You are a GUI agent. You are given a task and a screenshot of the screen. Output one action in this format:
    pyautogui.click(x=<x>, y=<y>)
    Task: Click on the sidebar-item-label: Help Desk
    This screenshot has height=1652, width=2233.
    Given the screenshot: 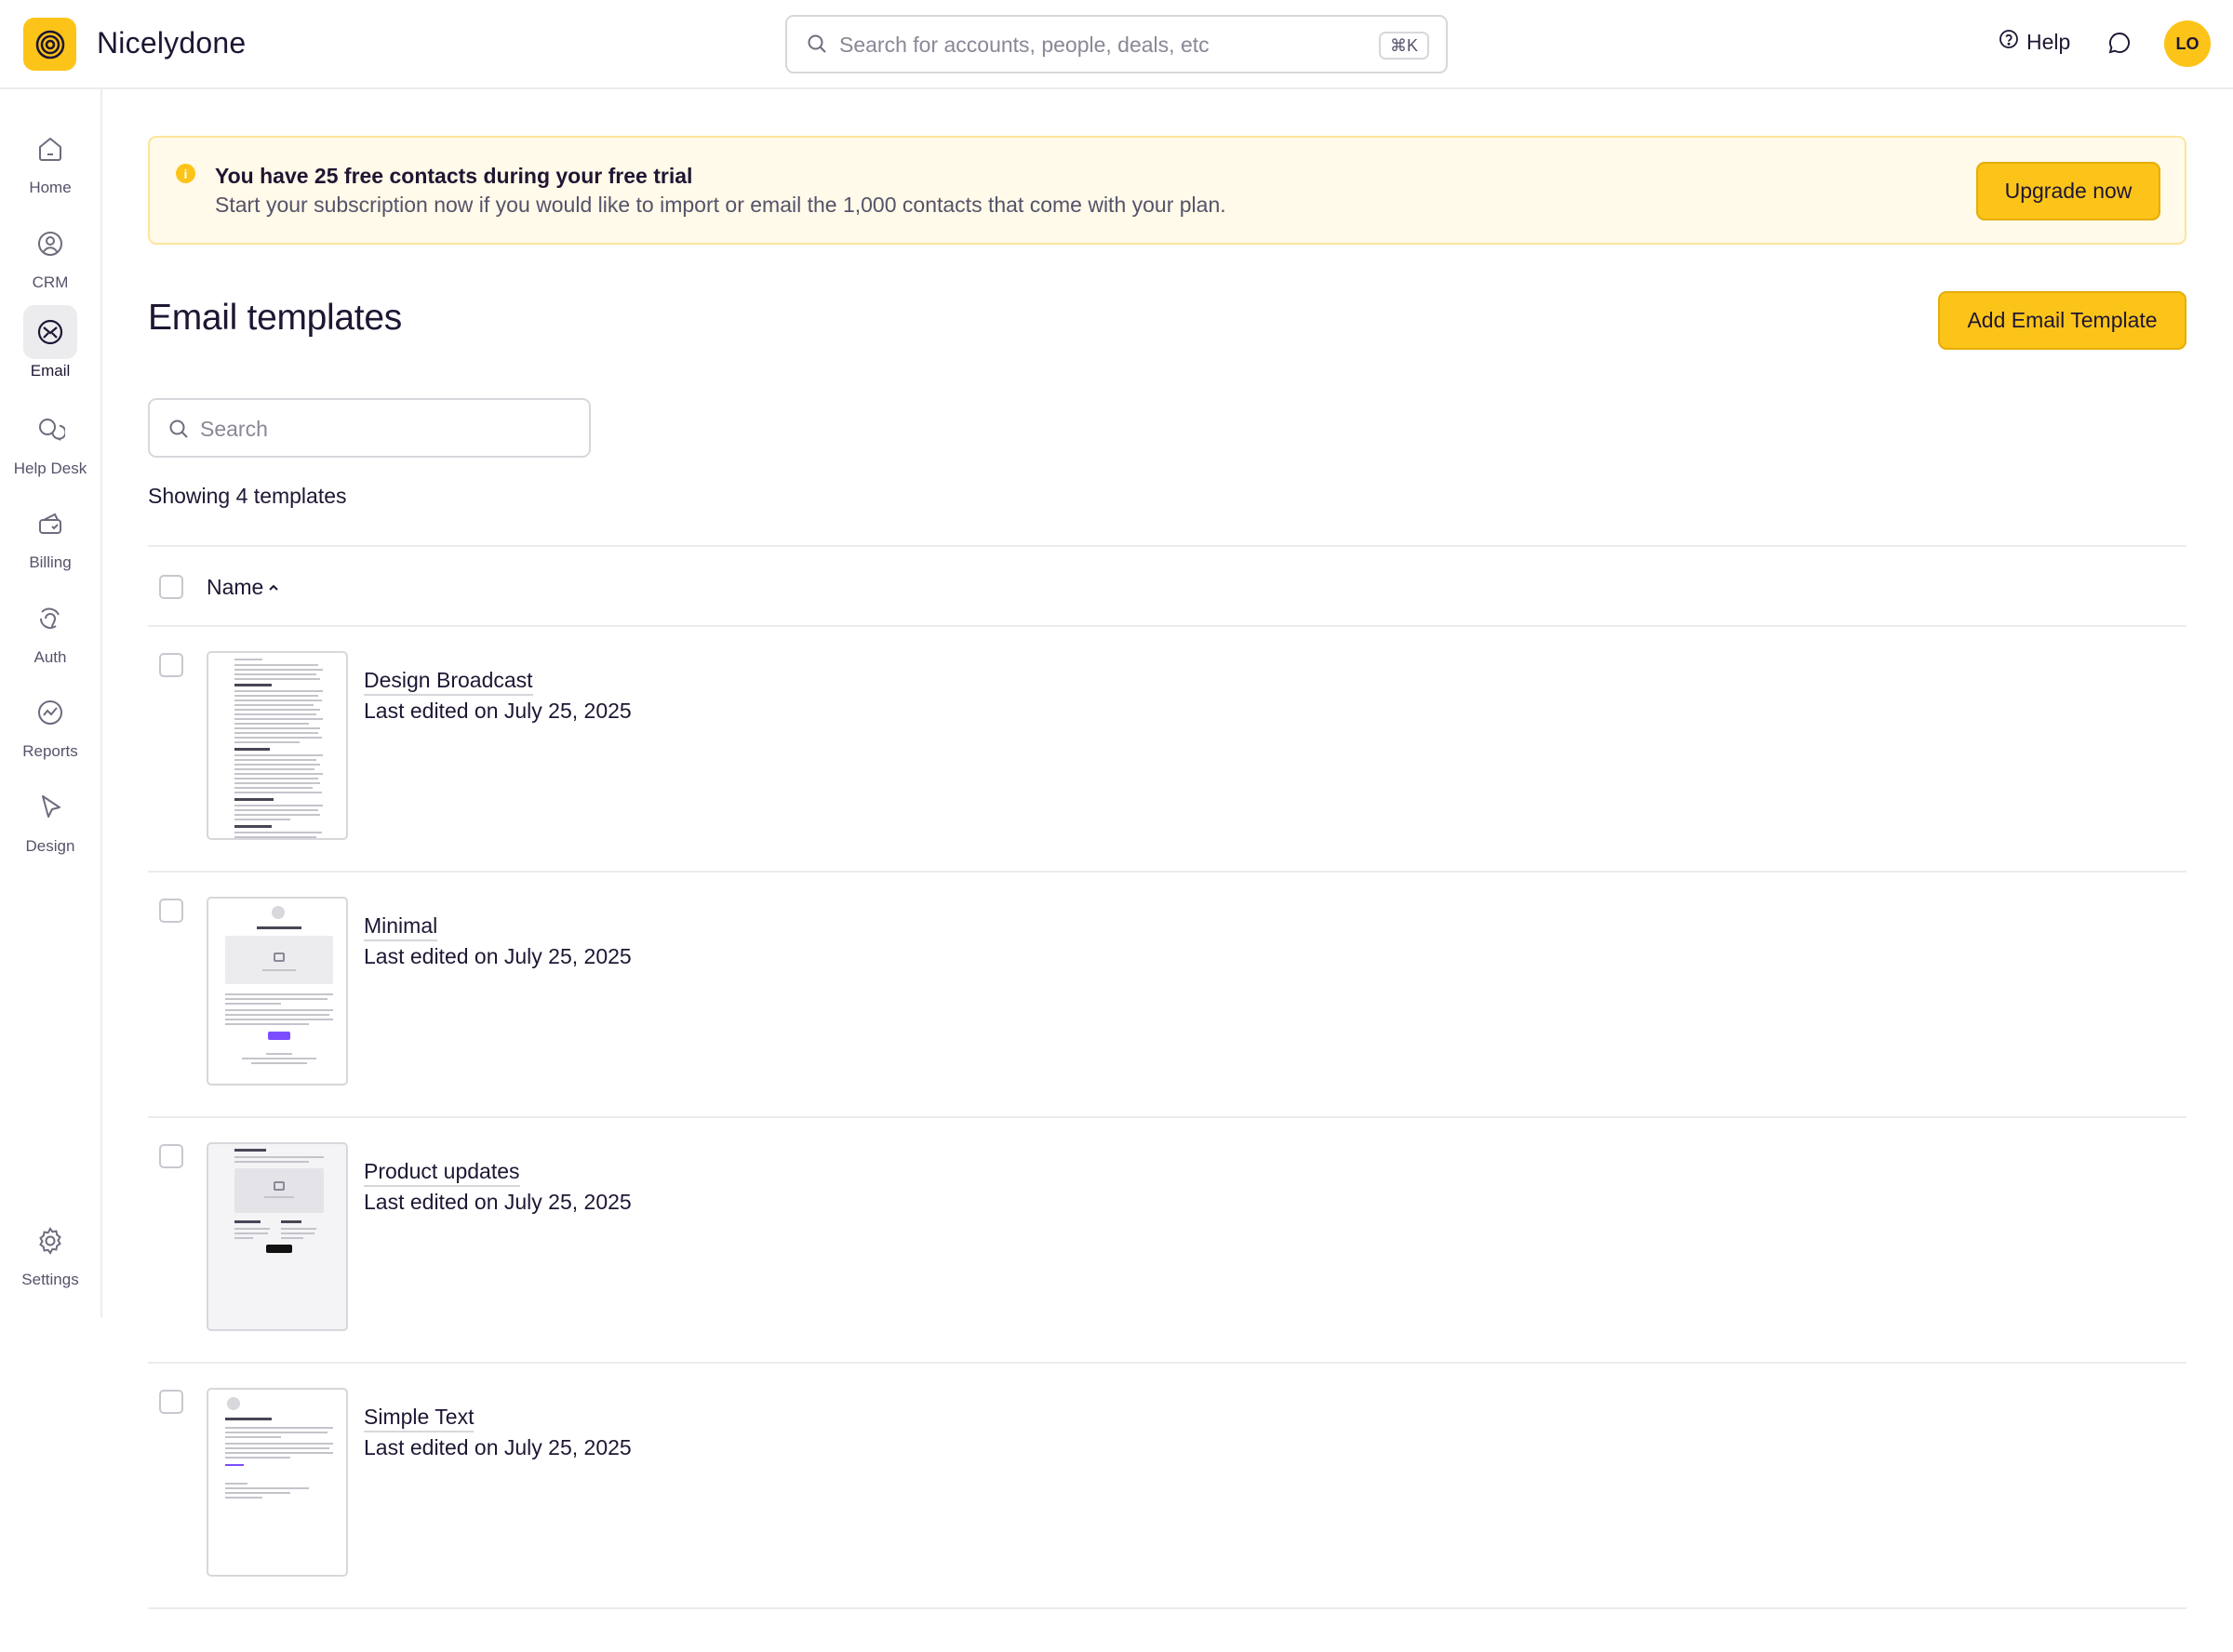 What is the action you would take?
    pyautogui.click(x=50, y=468)
    